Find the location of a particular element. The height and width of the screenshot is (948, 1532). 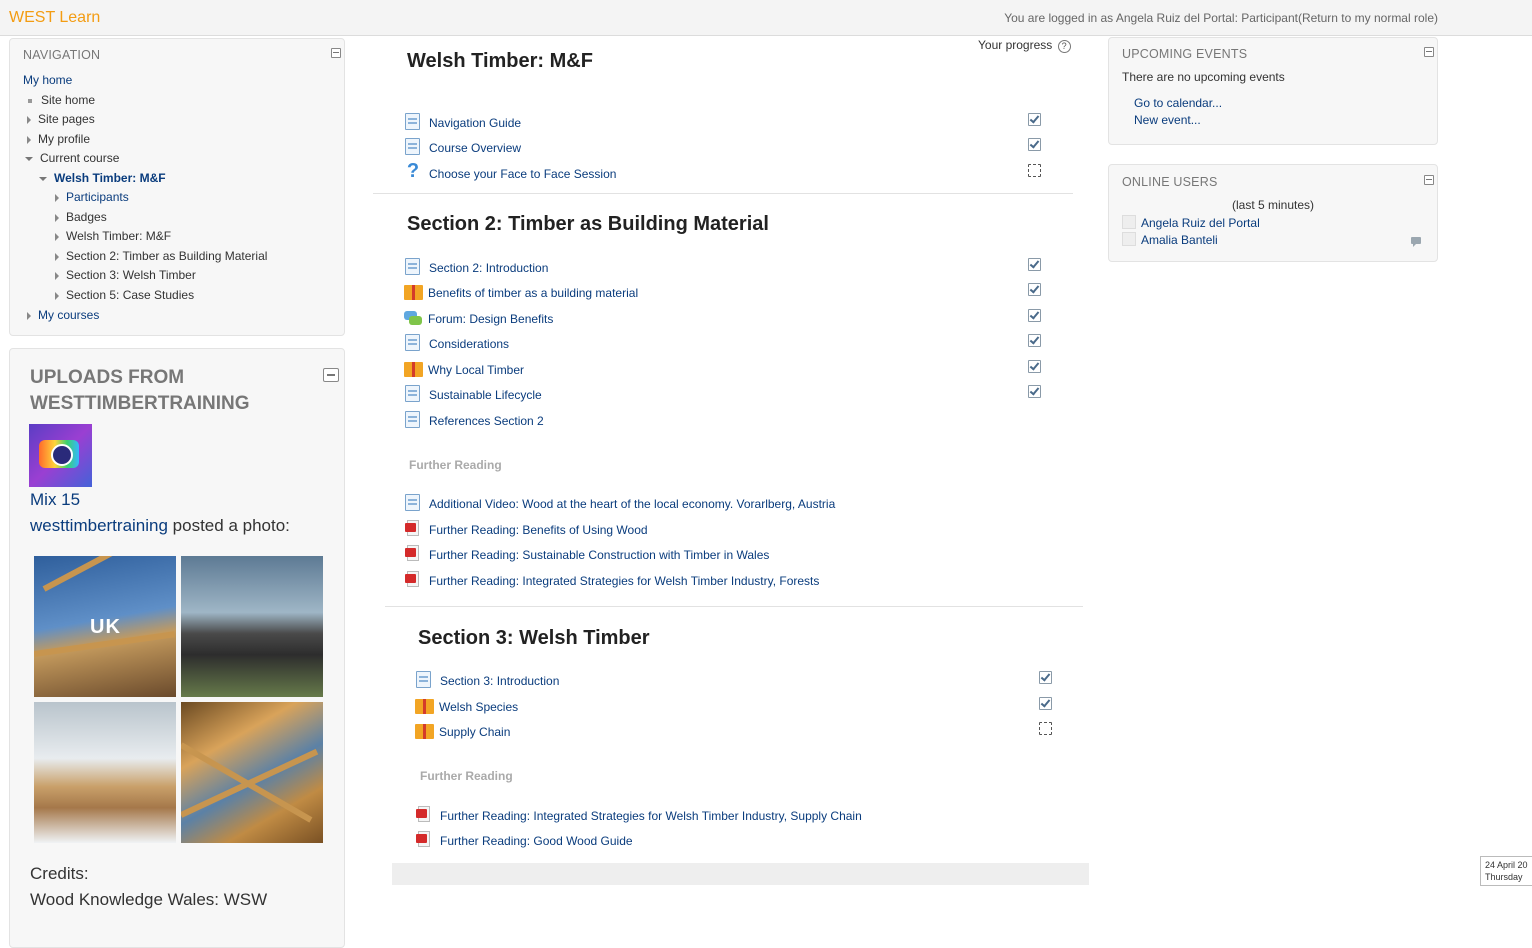

activity-link: Further Reading: Benefits of Using Wood is located at coordinates (538, 530).